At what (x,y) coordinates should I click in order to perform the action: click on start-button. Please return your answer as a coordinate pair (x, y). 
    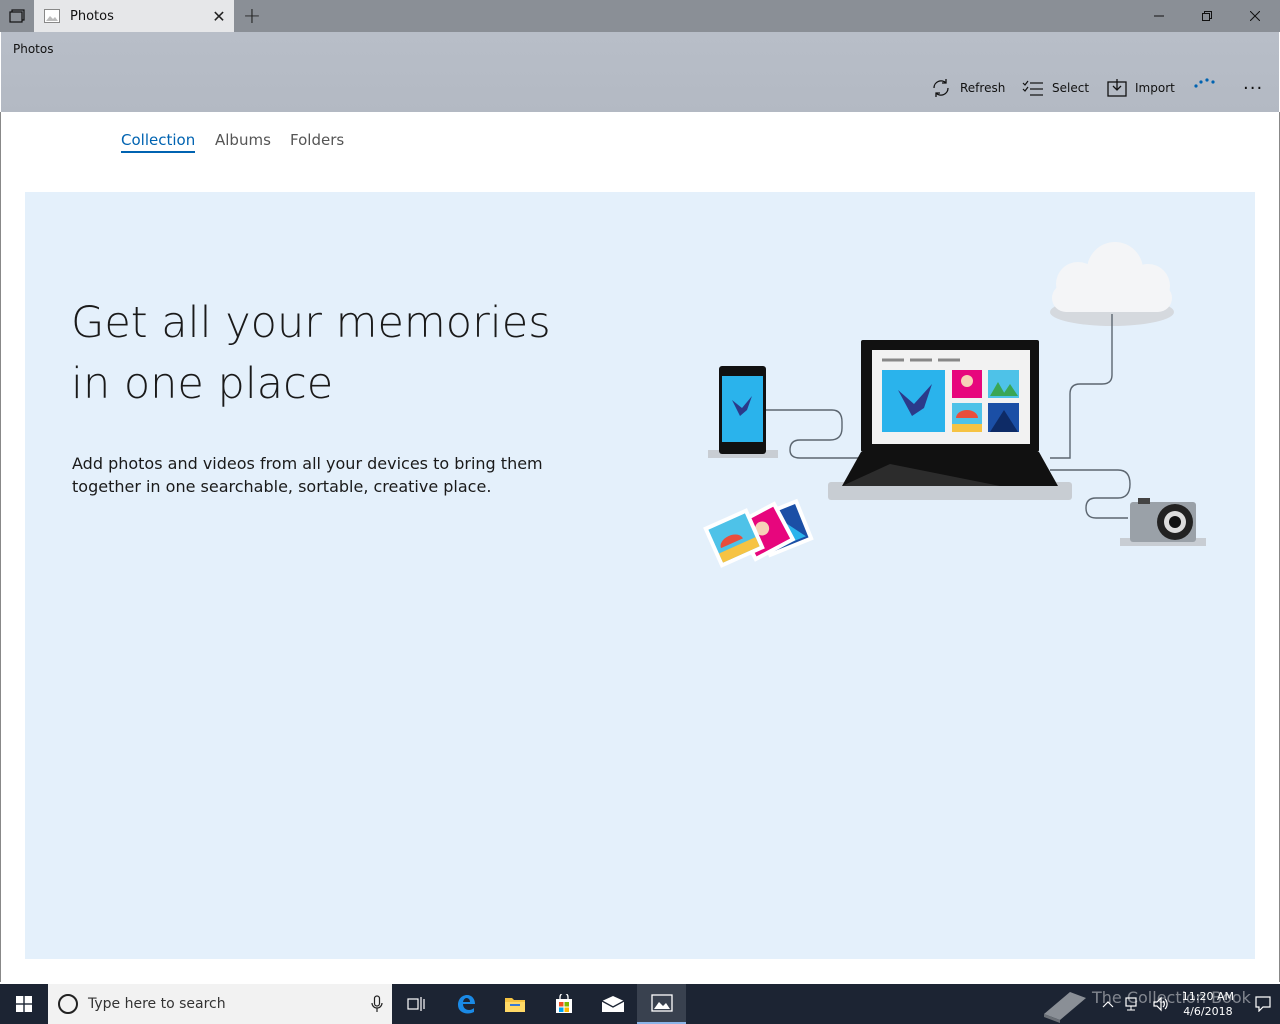
    Looking at the image, I should click on (24, 1004).